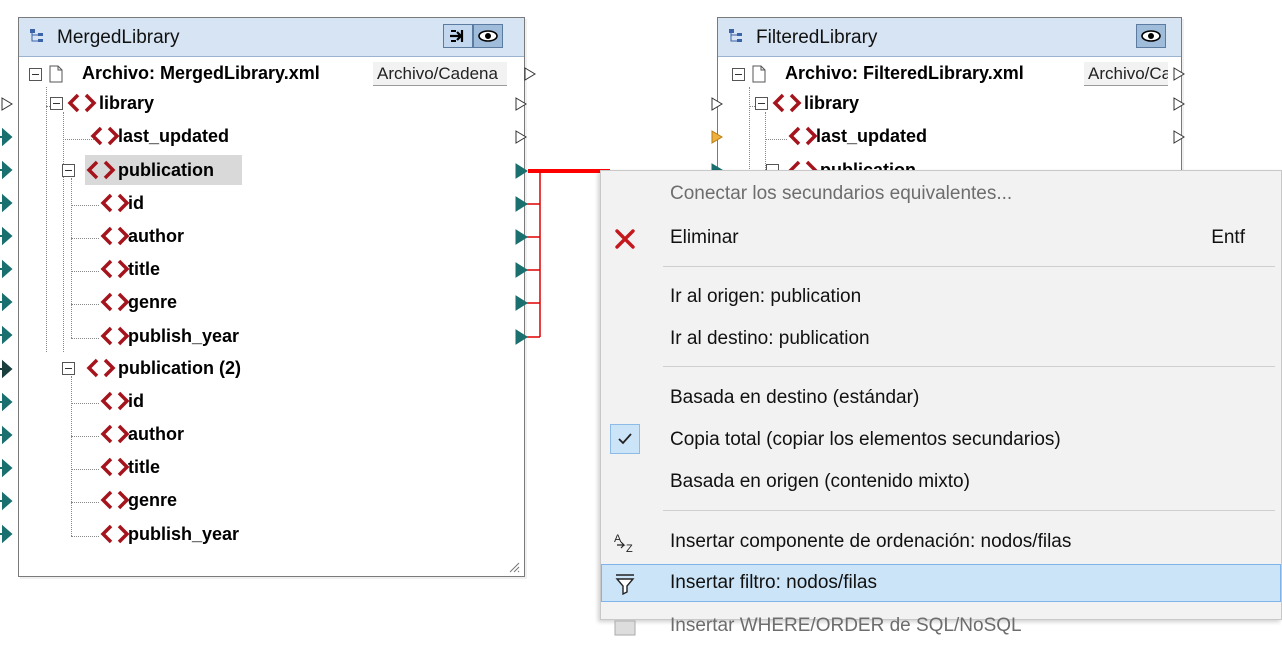 Image resolution: width=1282 pixels, height=645 pixels. Describe the element at coordinates (1228, 237) in the screenshot. I see `menu-item-shortcut: Entf` at that location.